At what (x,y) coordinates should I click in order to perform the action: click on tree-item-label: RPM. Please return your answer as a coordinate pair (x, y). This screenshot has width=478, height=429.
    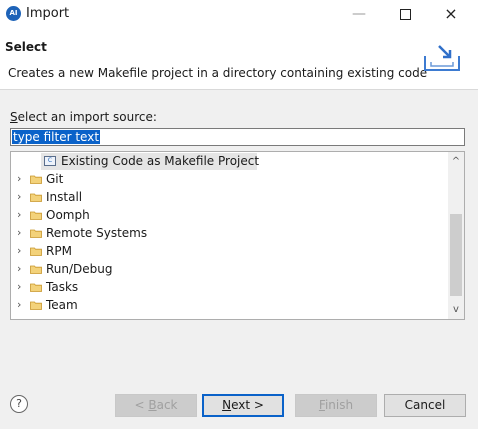
    Looking at the image, I should click on (59, 251).